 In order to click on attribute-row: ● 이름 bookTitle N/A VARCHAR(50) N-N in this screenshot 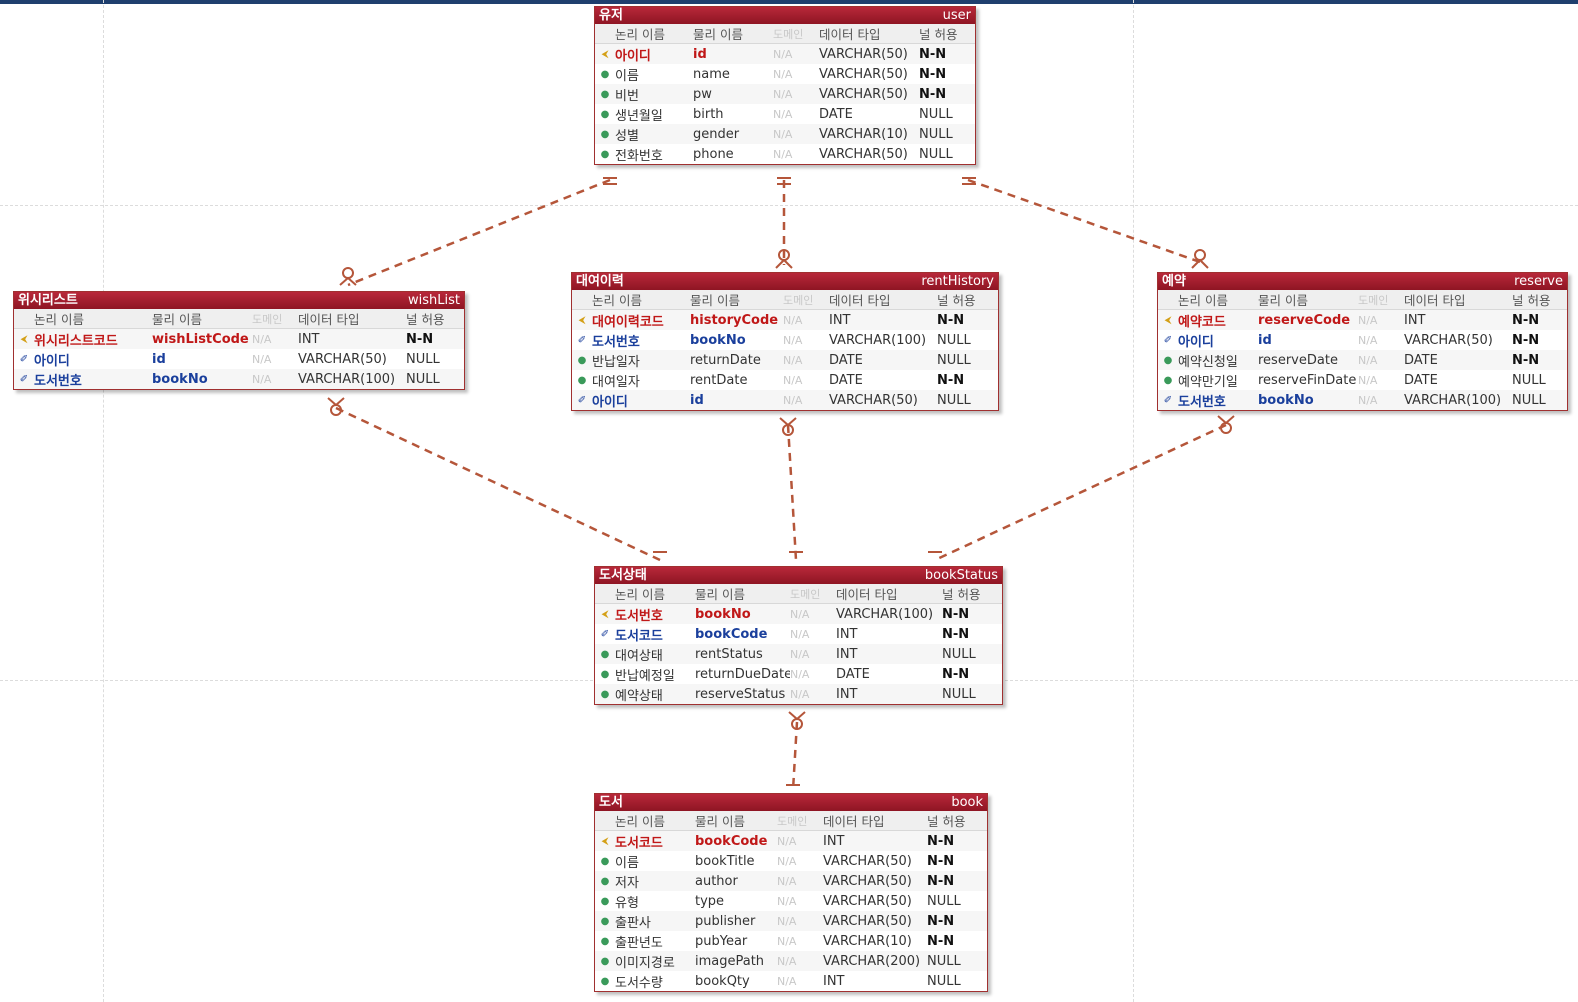, I will do `click(791, 861)`.